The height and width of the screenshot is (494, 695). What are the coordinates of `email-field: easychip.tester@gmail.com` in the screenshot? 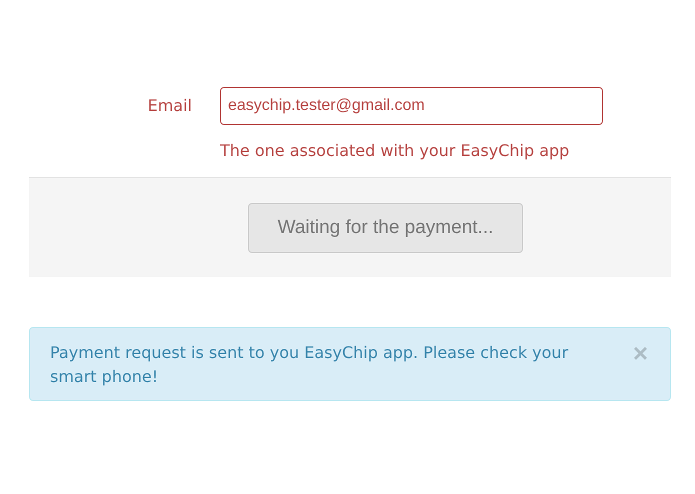 It's located at (411, 106).